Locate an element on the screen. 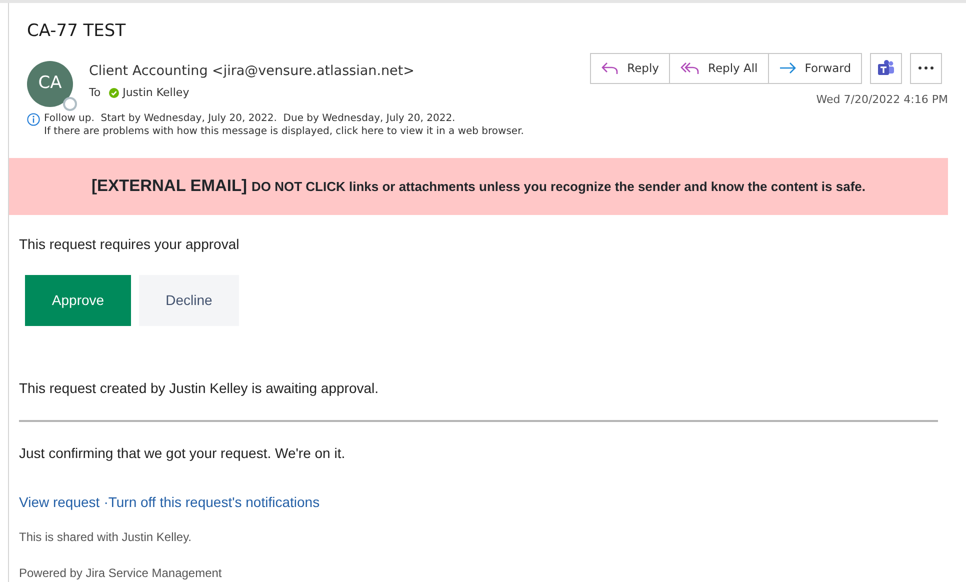  recipient-name: Justin Kelley is located at coordinates (156, 93).